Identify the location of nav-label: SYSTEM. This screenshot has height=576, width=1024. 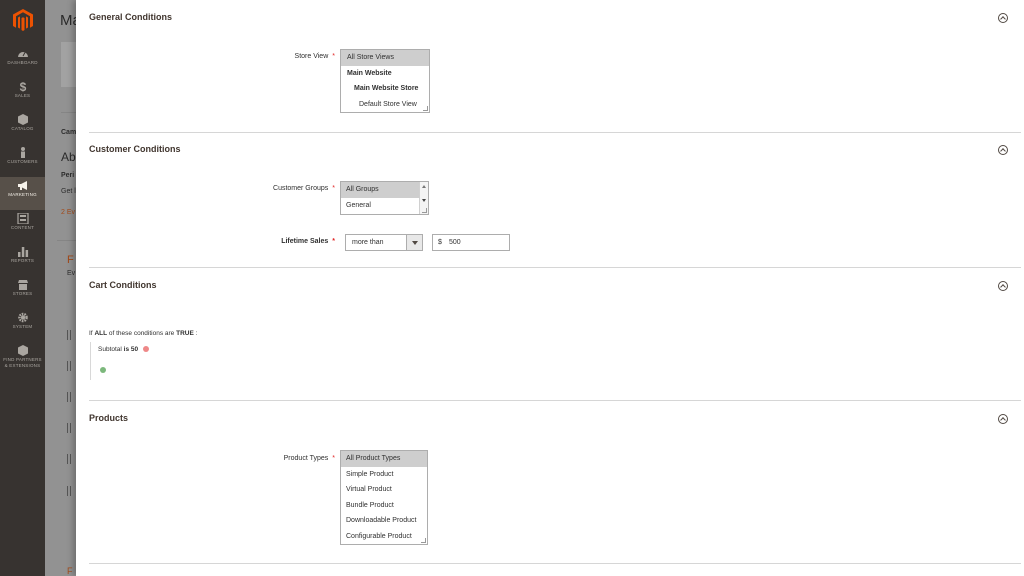
(22, 326).